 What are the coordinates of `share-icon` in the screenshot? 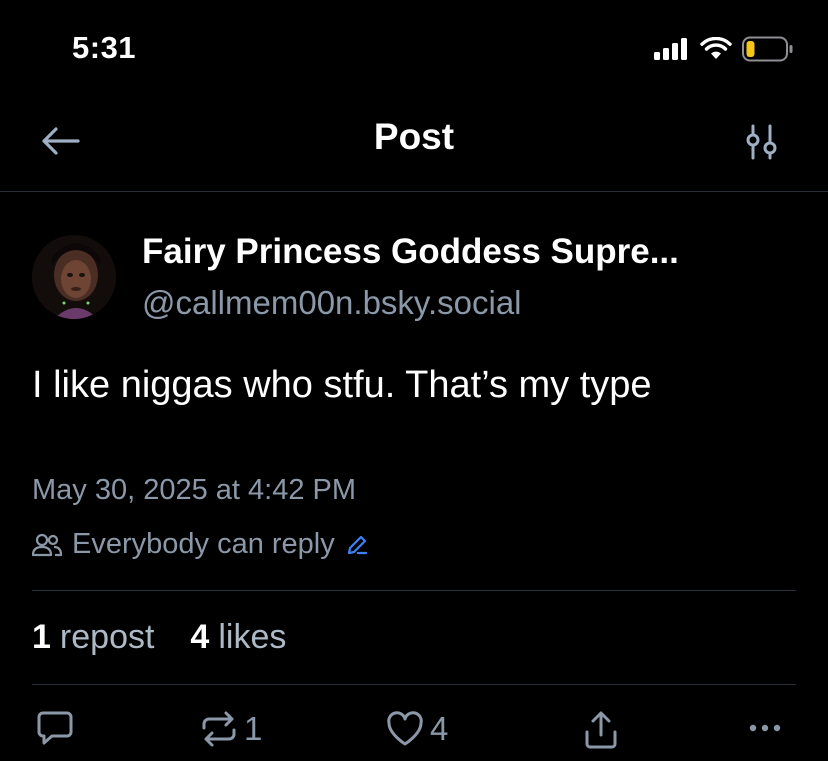 It's located at (601, 730).